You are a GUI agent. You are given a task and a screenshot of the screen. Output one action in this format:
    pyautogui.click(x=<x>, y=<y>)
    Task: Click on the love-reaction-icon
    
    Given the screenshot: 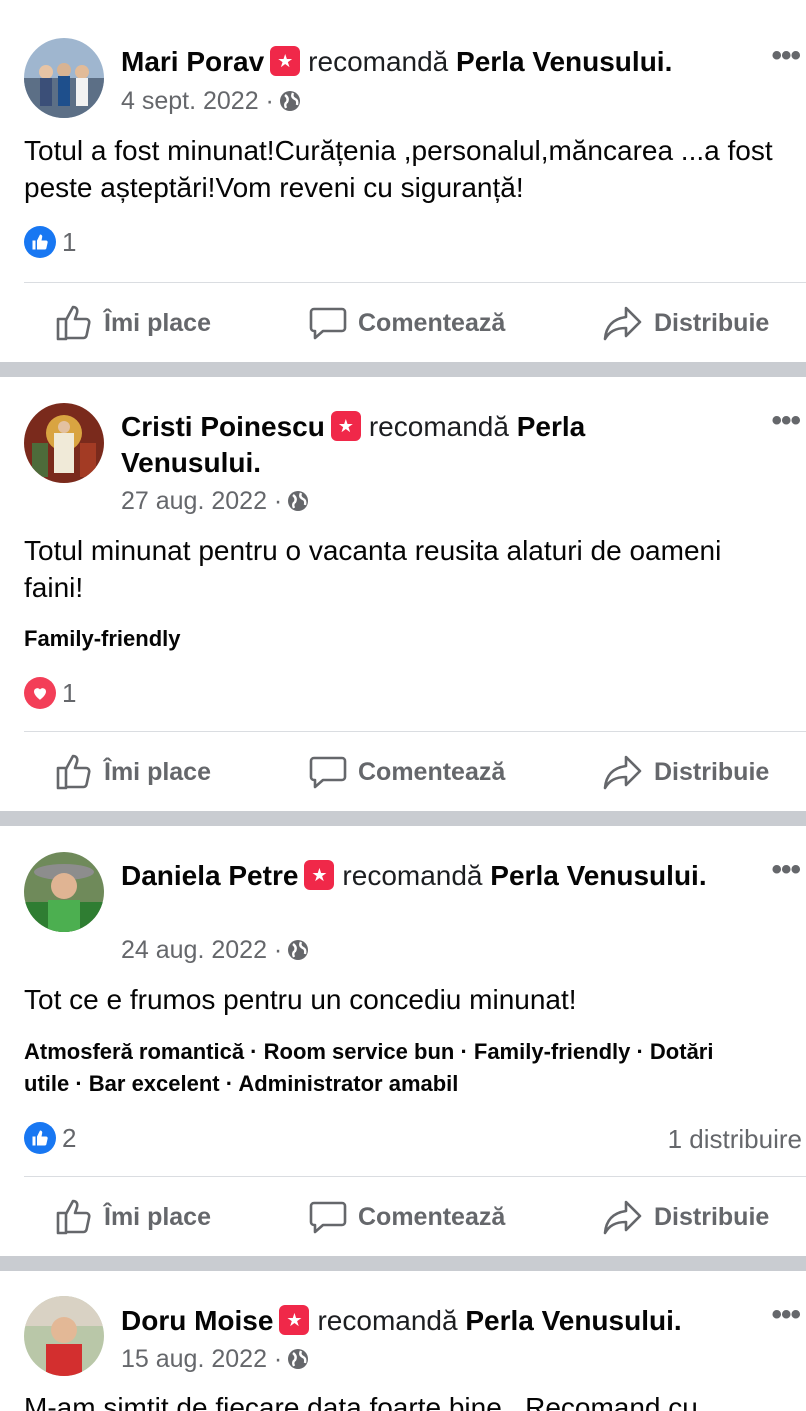 What is the action you would take?
    pyautogui.click(x=40, y=693)
    